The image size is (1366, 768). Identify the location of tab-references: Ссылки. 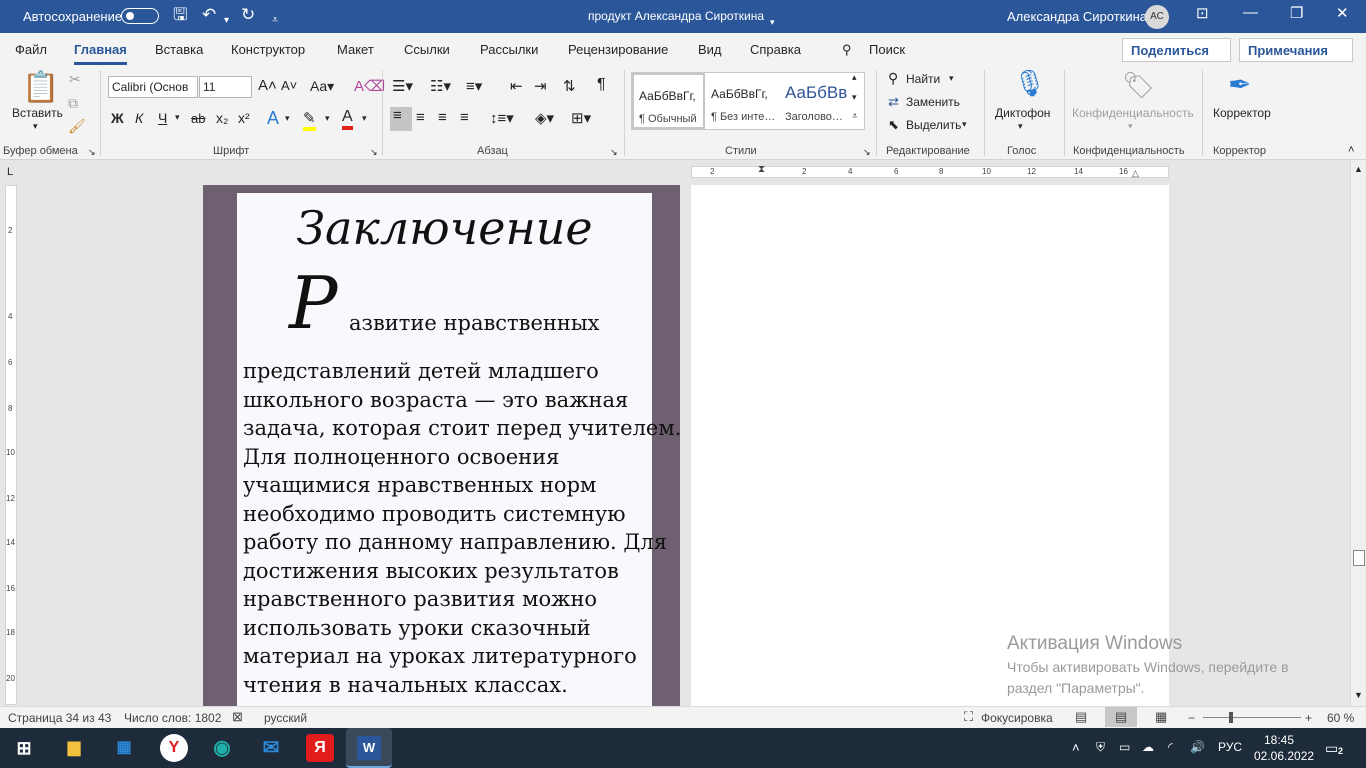
(427, 49).